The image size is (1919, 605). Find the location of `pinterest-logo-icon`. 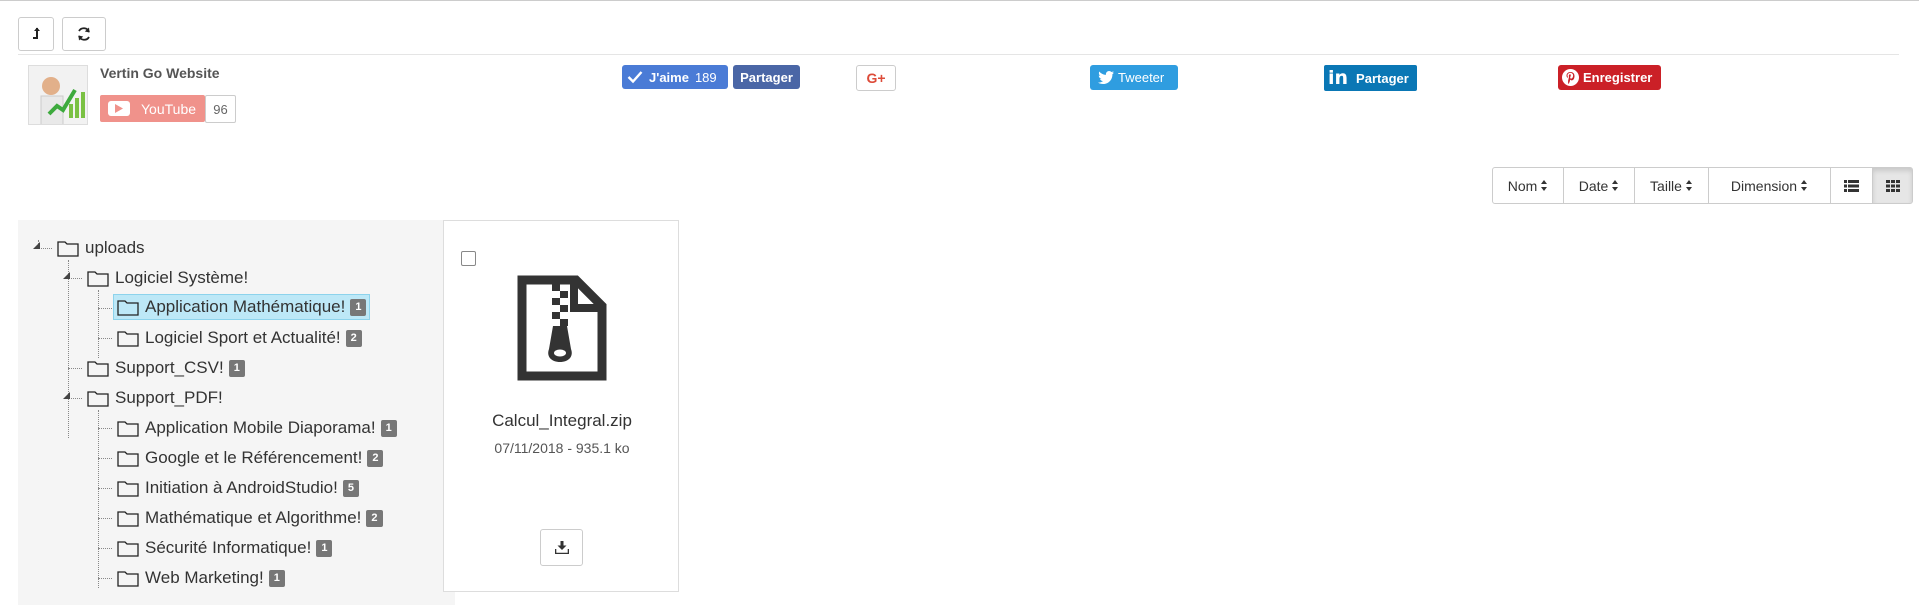

pinterest-logo-icon is located at coordinates (1570, 77).